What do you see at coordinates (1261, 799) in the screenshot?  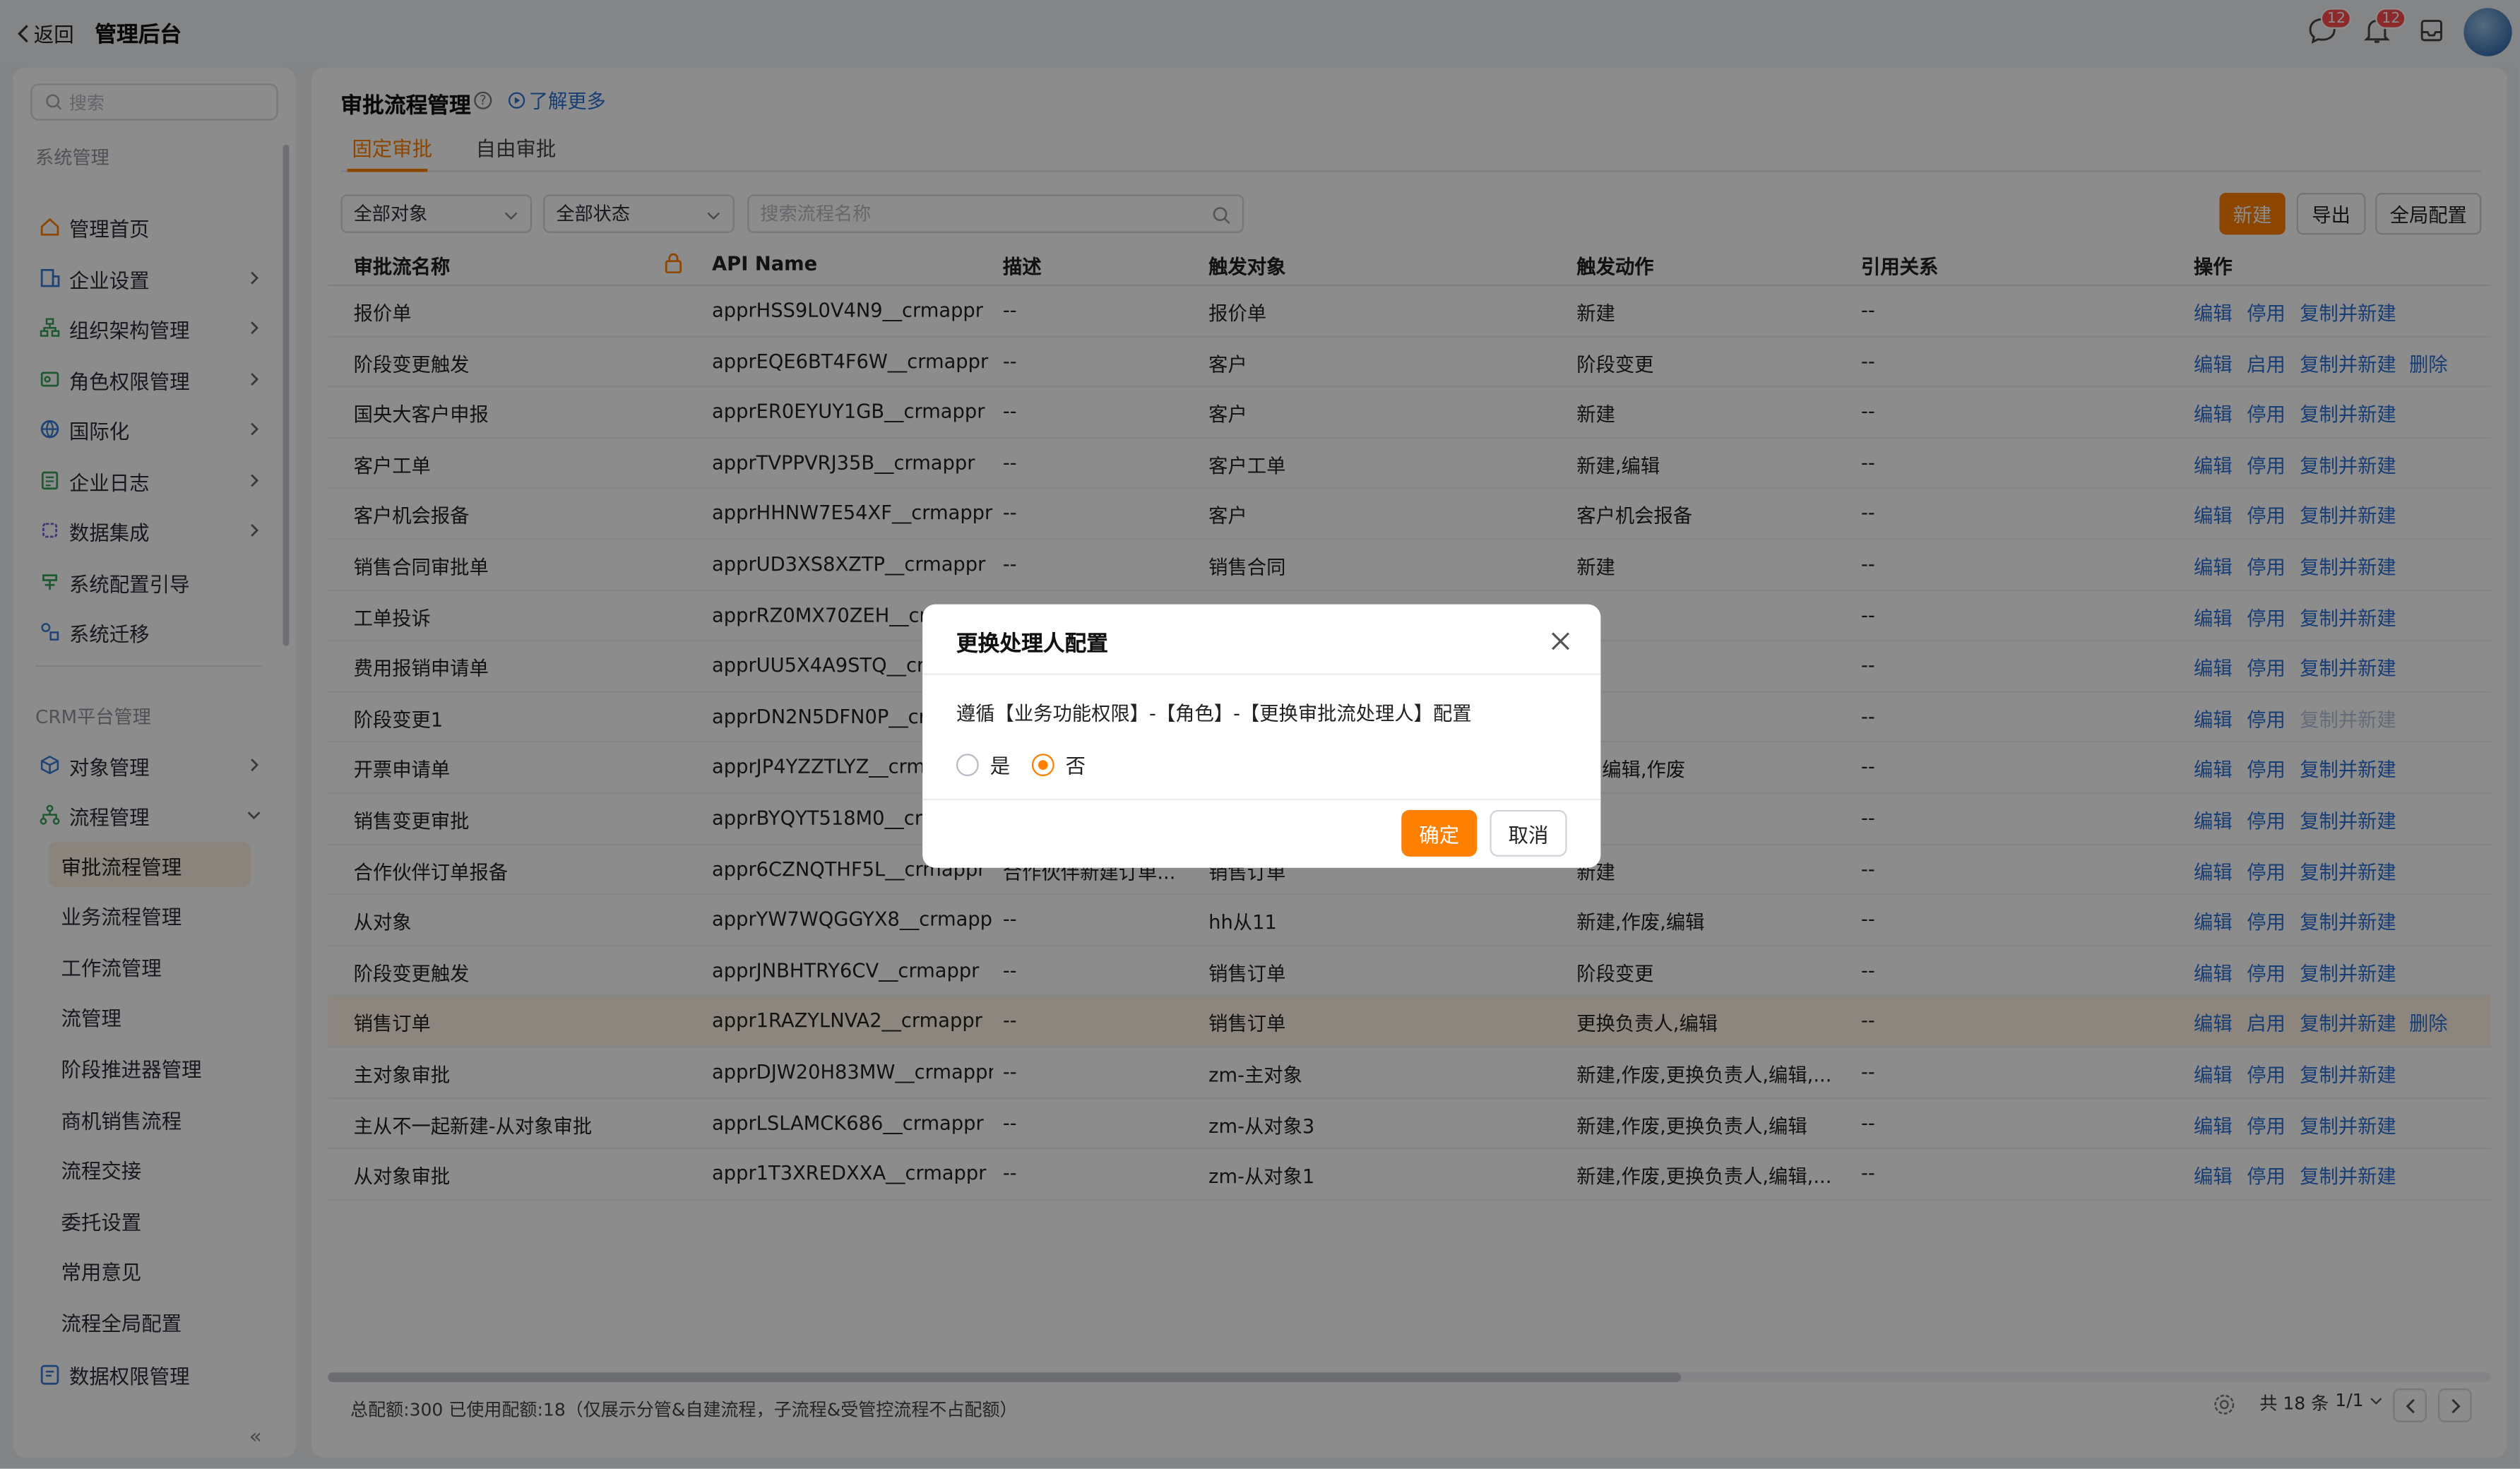 I see `dialog-footer-divider` at bounding box center [1261, 799].